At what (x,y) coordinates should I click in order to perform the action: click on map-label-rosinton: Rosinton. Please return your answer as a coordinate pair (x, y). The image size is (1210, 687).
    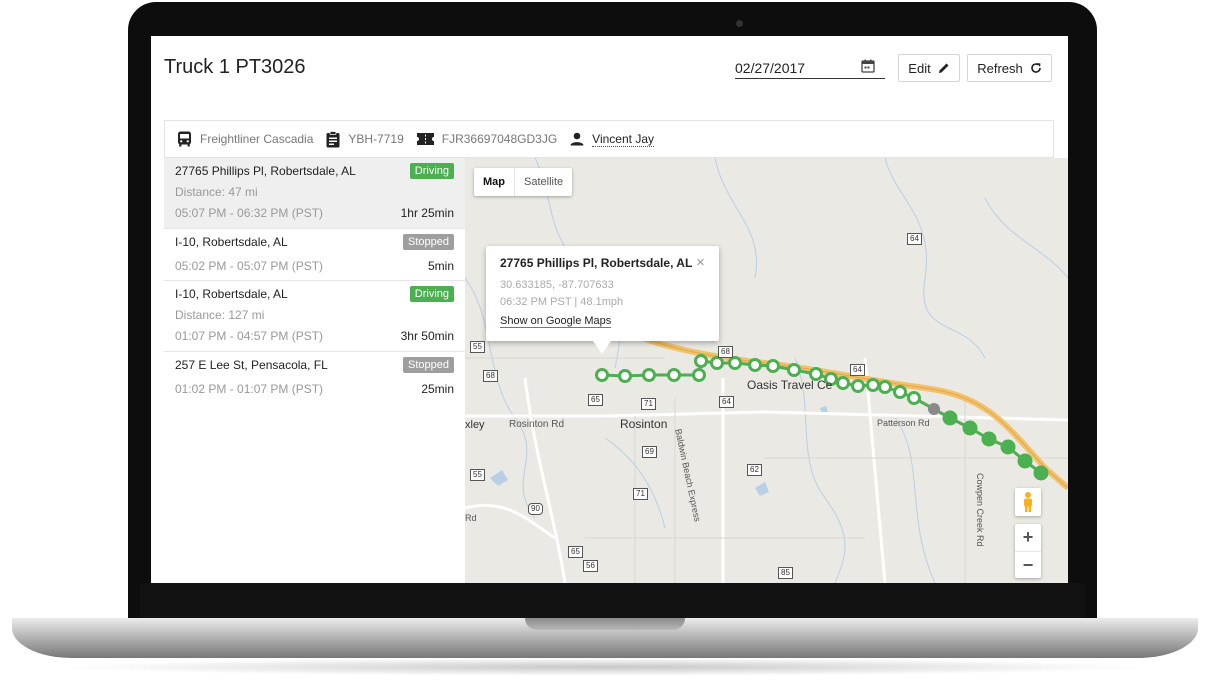
    Looking at the image, I should click on (644, 424).